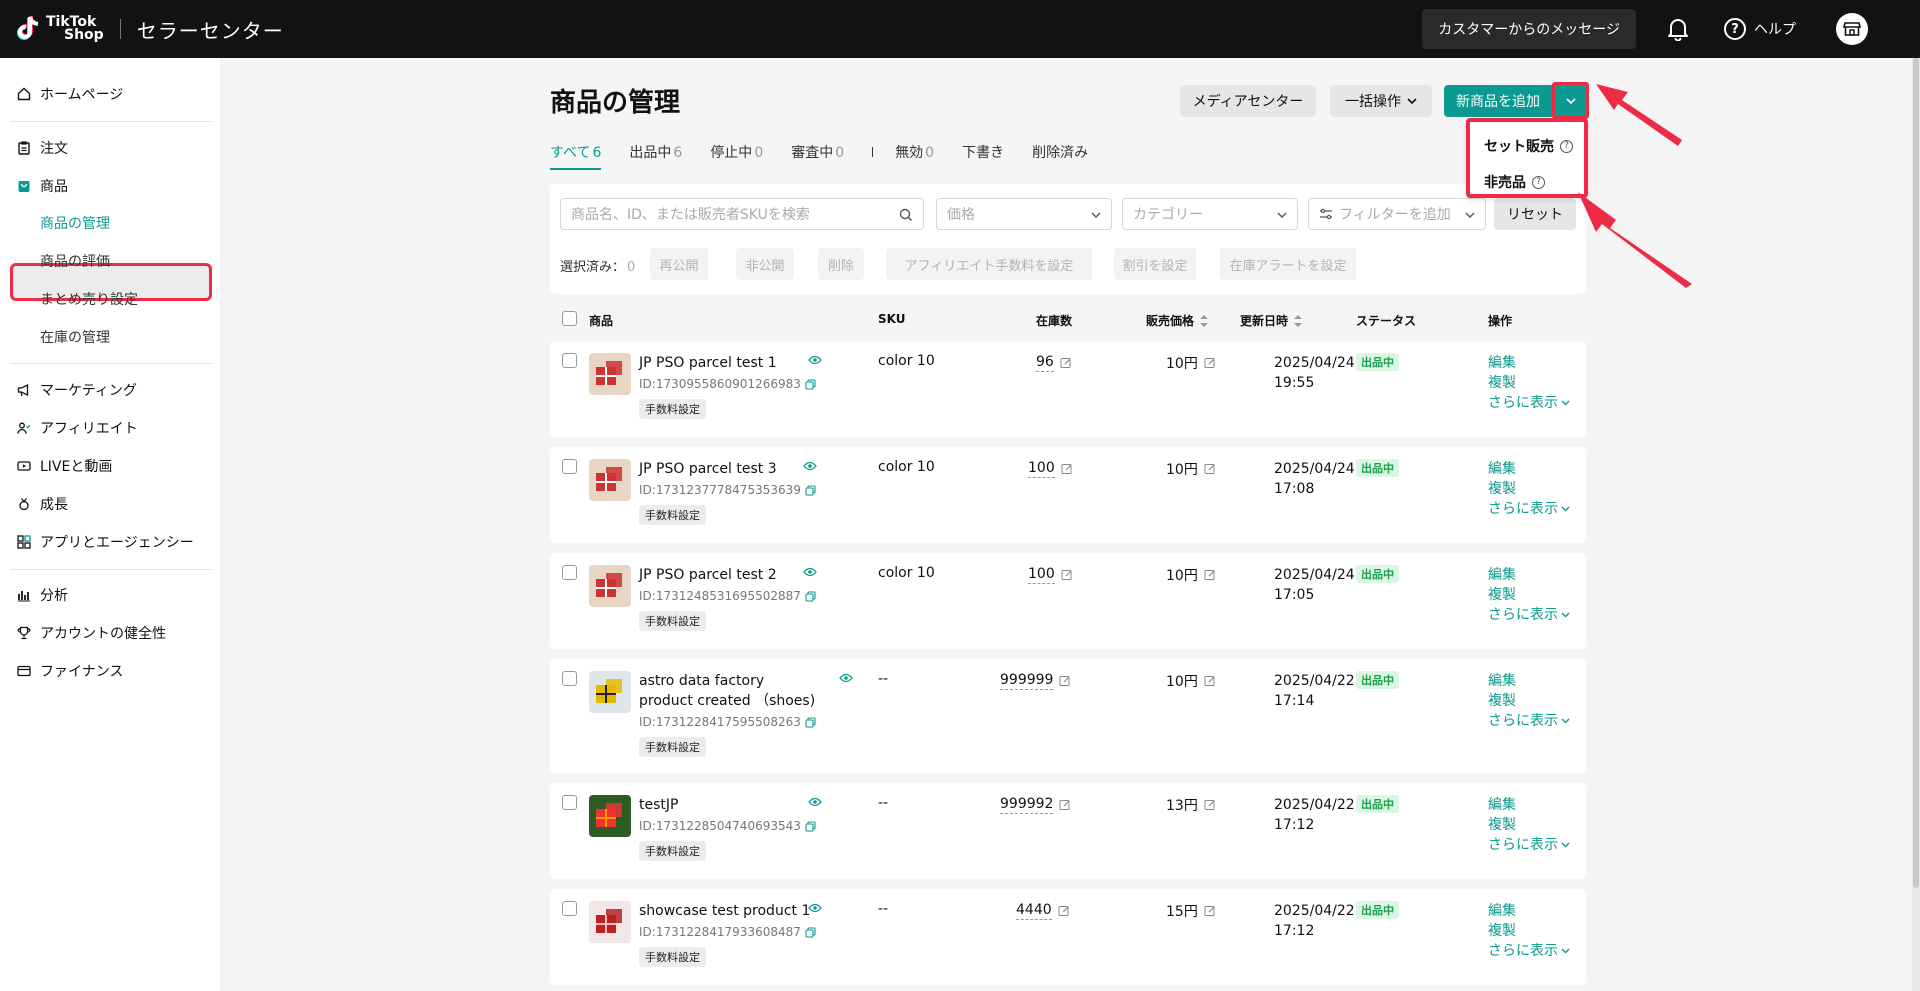  What do you see at coordinates (77, 428) in the screenshot?
I see `sidebar-item-affiliate: アフィリエイト` at bounding box center [77, 428].